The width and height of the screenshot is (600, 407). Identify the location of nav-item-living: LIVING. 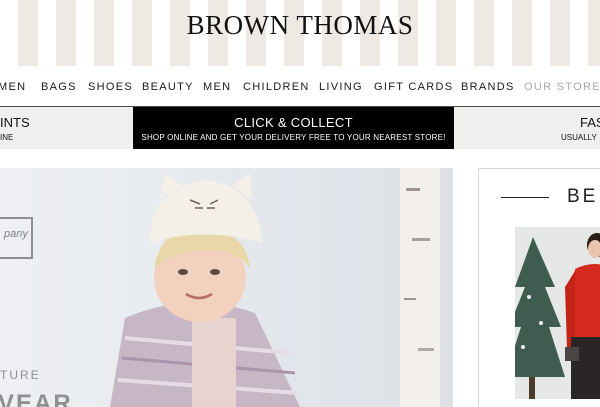
(341, 87).